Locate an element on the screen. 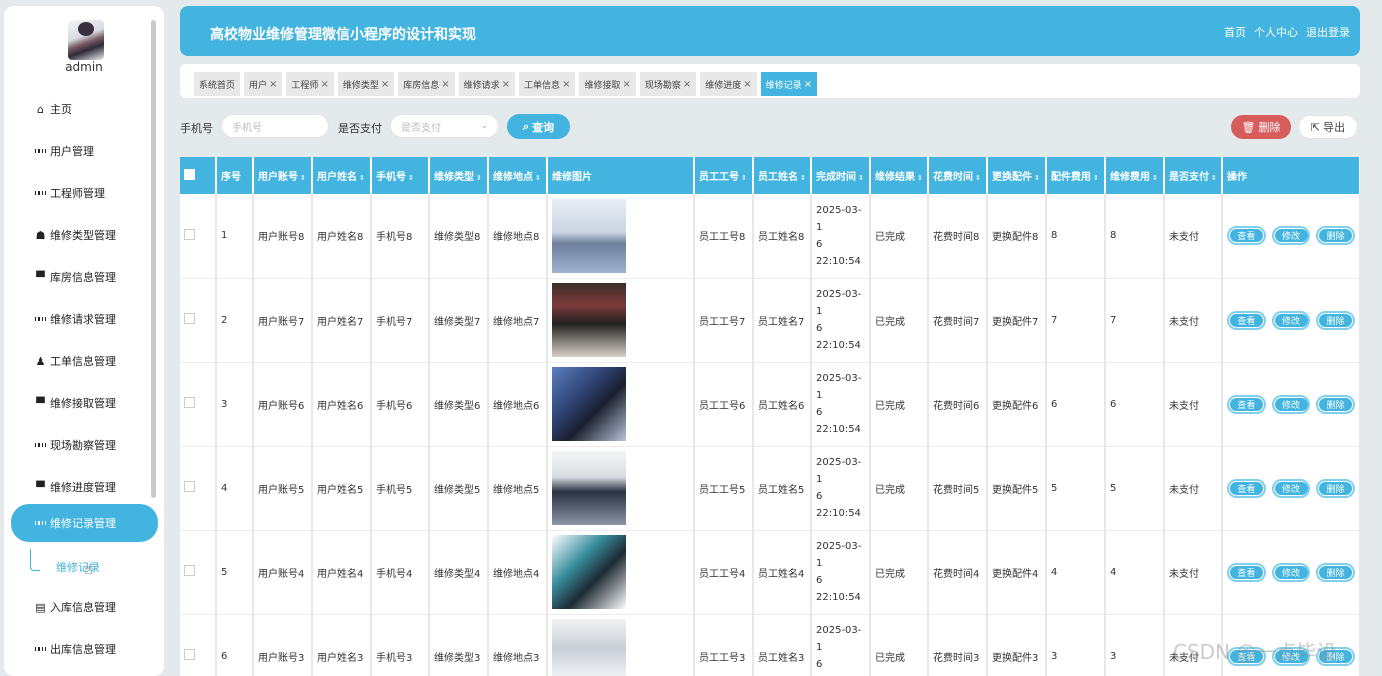  paid-select: 是否支付 ⌄ is located at coordinates (444, 126).